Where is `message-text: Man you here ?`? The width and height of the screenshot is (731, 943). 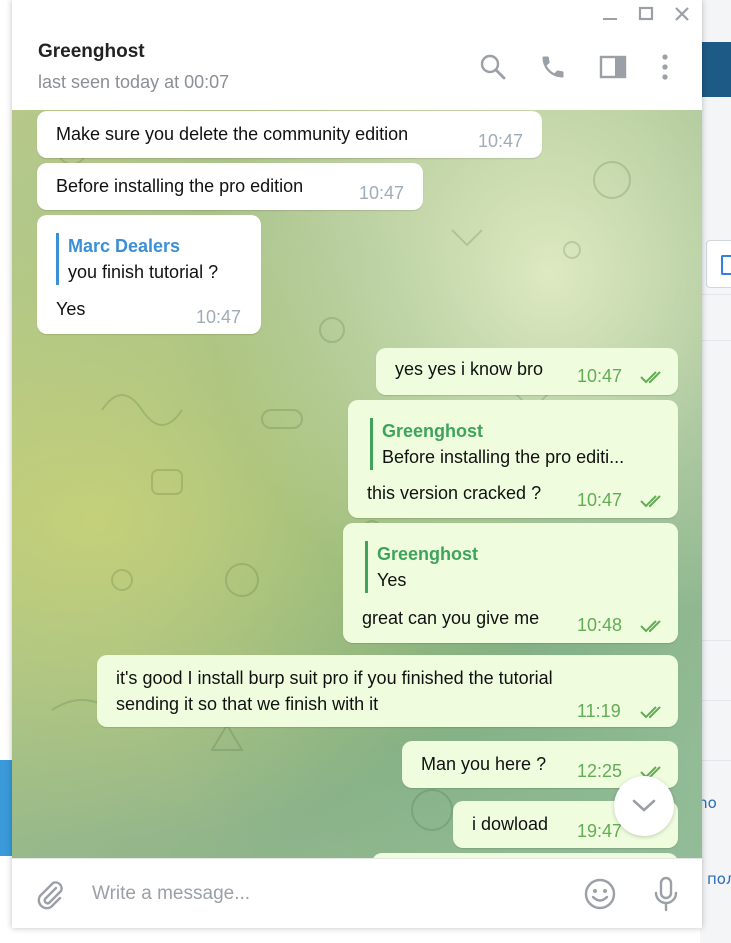
message-text: Man you here ? is located at coordinates (484, 764).